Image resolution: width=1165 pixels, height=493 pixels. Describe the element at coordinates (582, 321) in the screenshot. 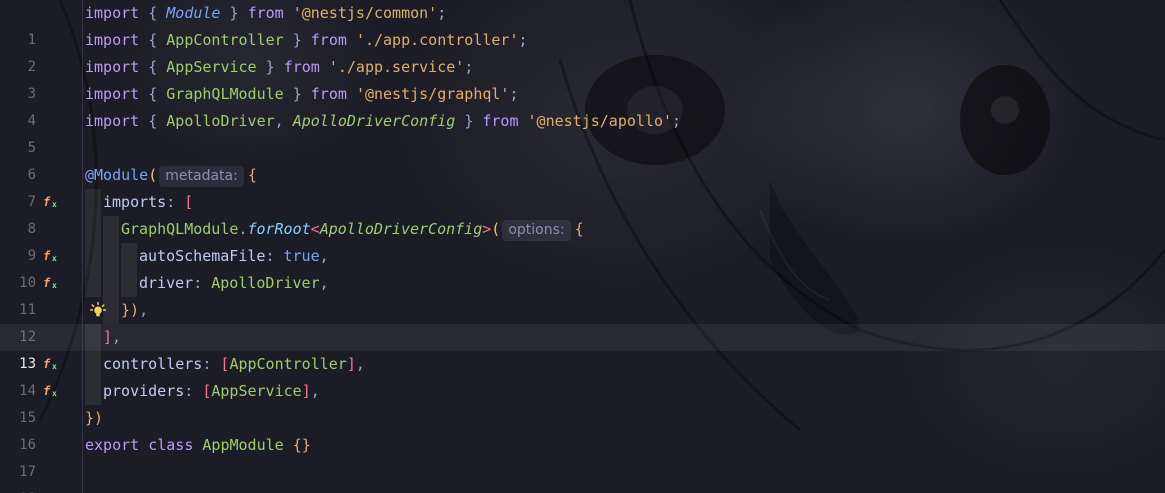

I see `code-line: 12 }),` at that location.